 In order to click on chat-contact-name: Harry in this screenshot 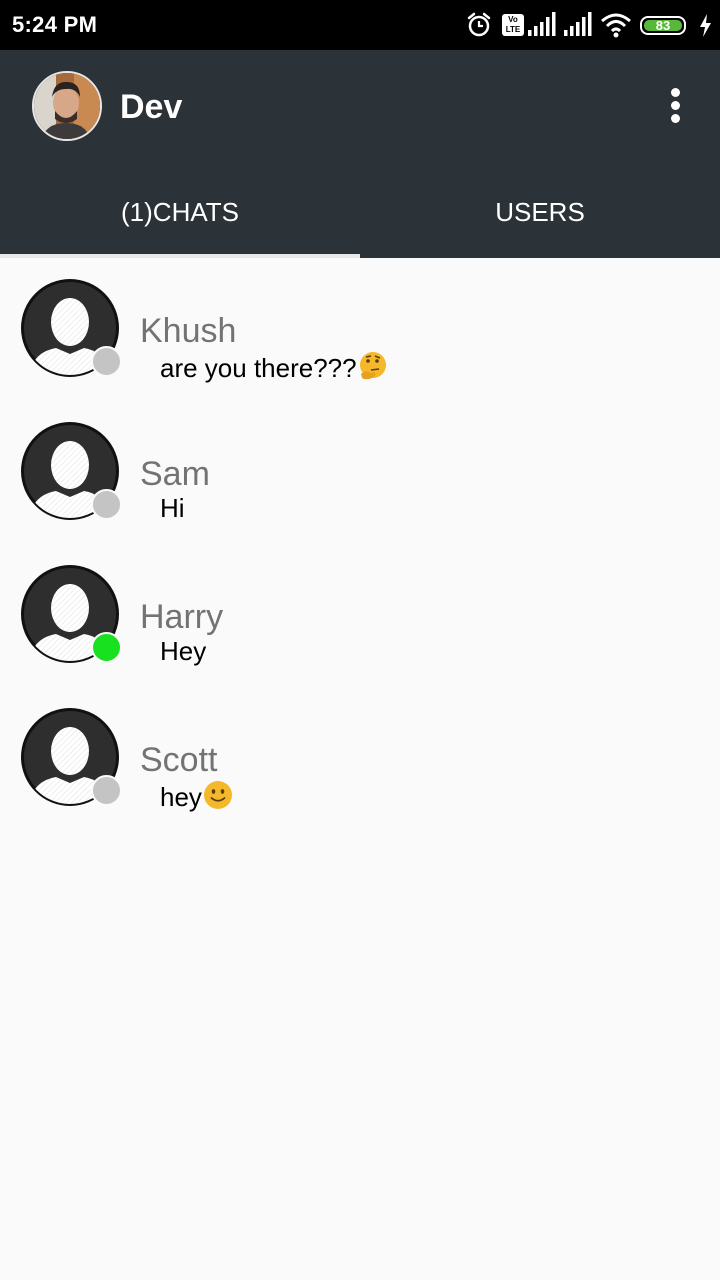, I will do `click(182, 617)`.